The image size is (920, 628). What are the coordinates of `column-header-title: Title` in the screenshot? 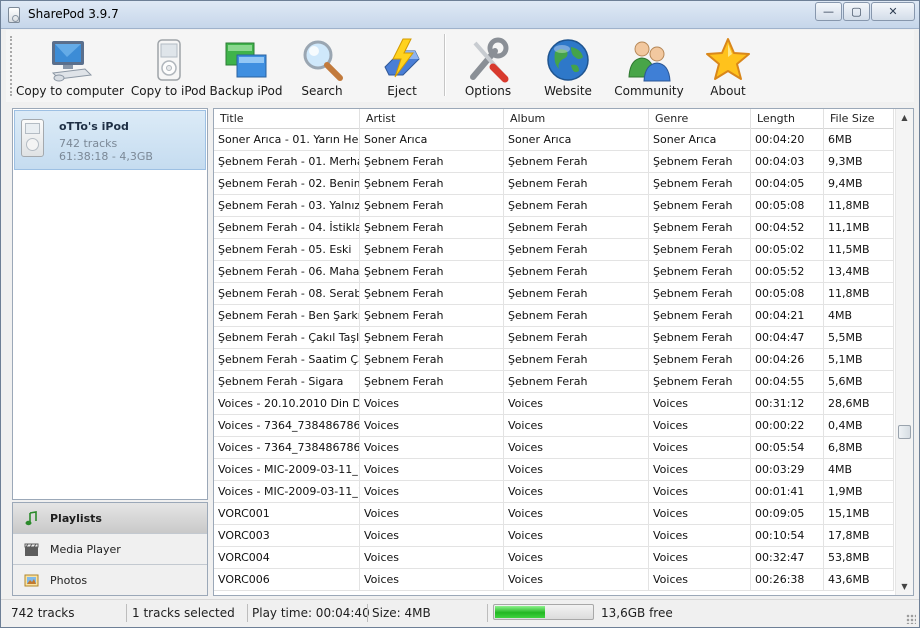 It's located at (287, 119).